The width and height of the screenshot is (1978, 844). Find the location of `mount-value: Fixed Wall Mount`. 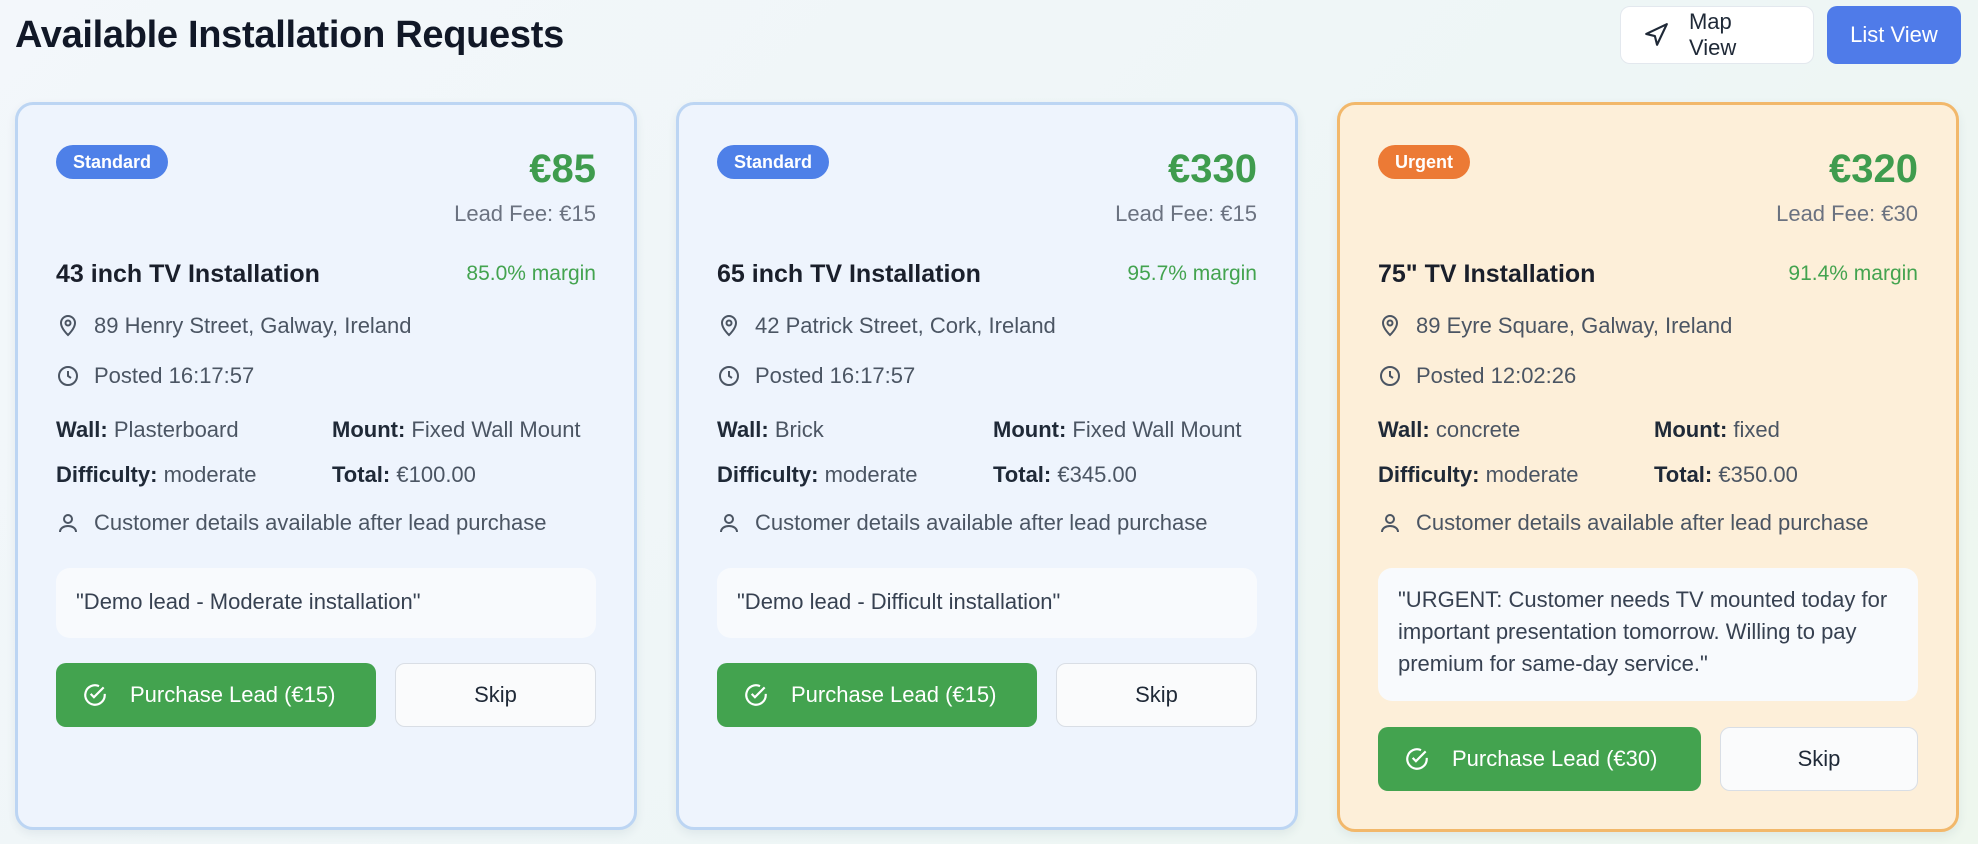

mount-value: Fixed Wall Mount is located at coordinates (1157, 429).